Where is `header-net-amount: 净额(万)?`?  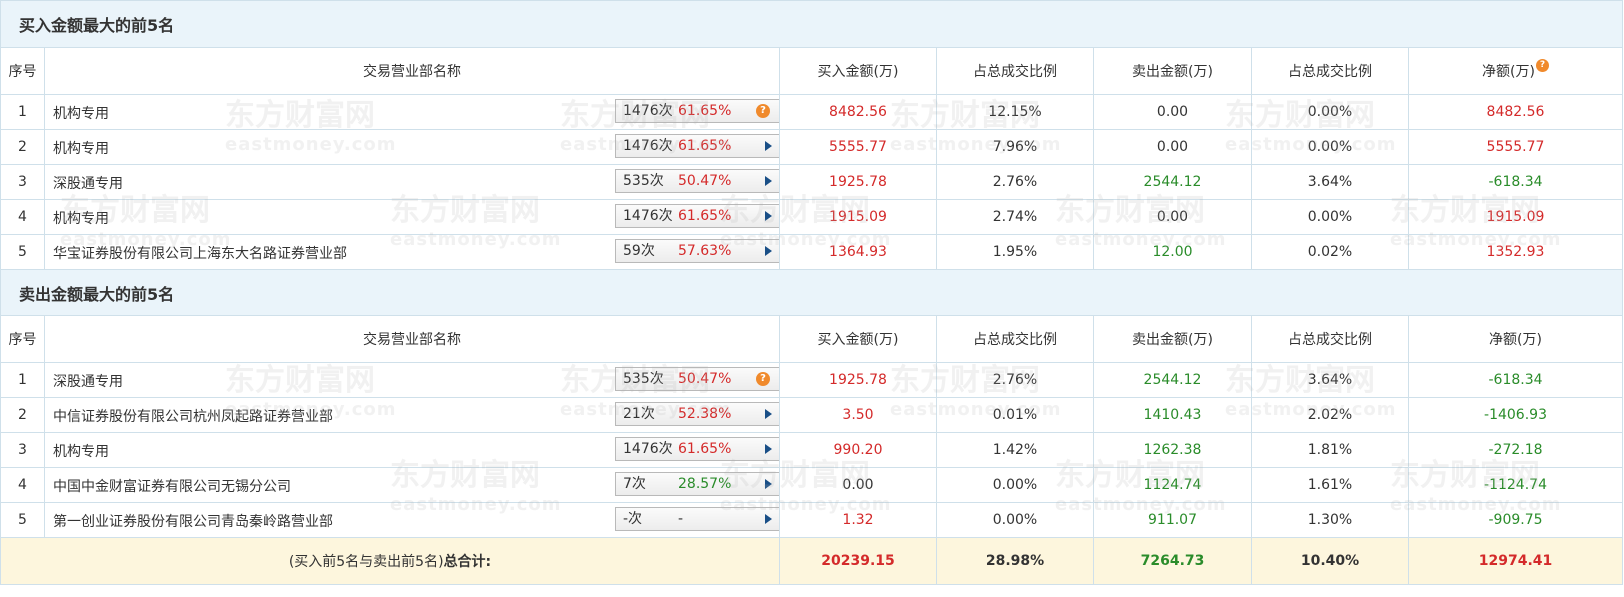 header-net-amount: 净额(万)? is located at coordinates (1515, 71).